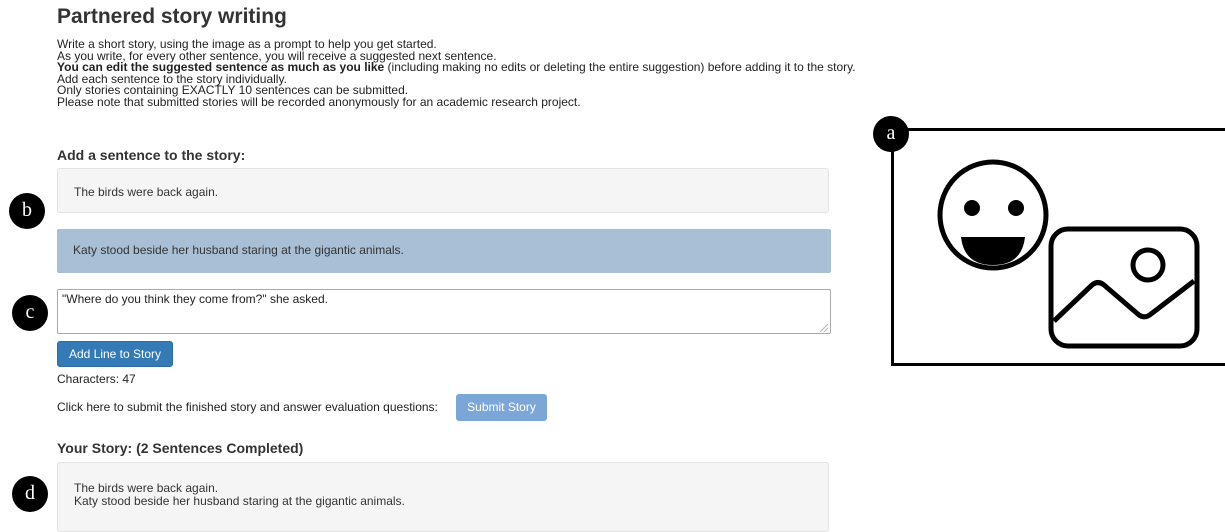  What do you see at coordinates (993, 215) in the screenshot?
I see `smiley-face-icon` at bounding box center [993, 215].